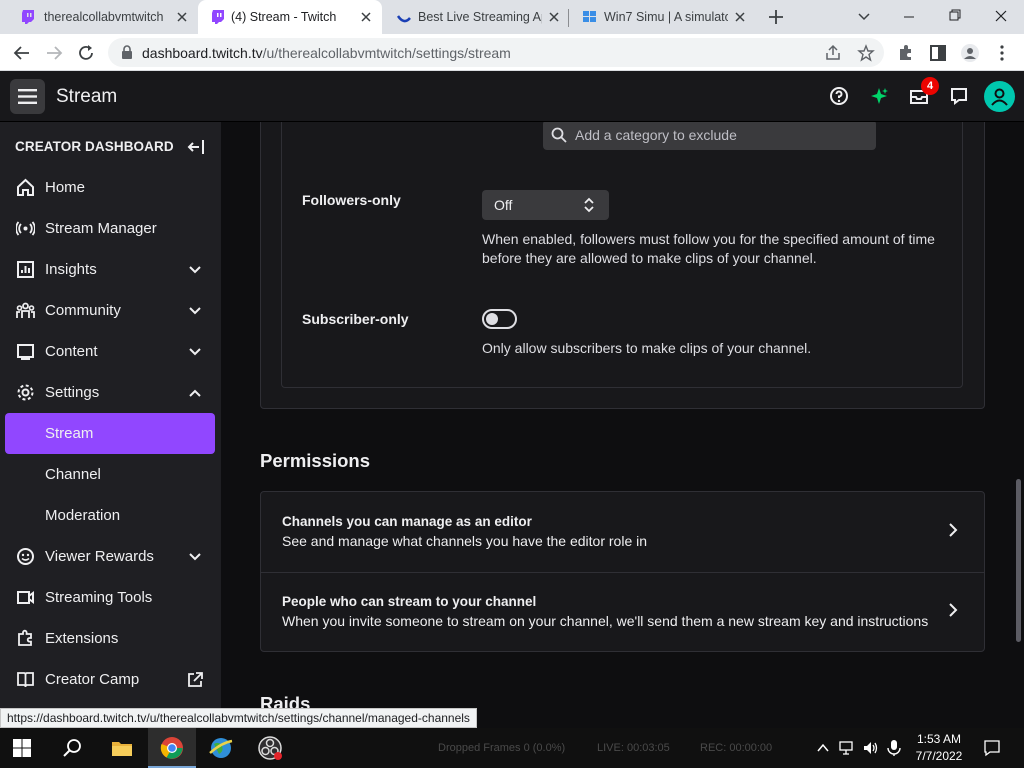 This screenshot has height=768, width=1024. I want to click on creator-camp-icon, so click(25, 680).